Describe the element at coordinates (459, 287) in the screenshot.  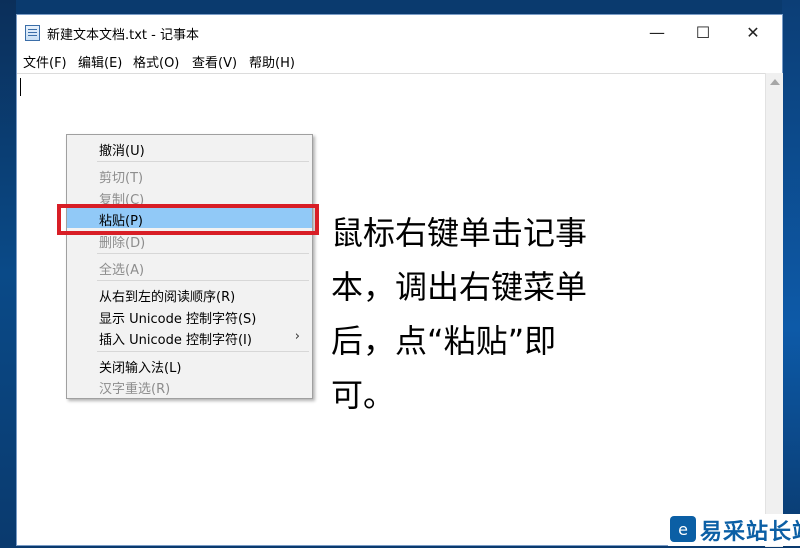
I see `annotation-line: 本，调出右键菜单` at that location.